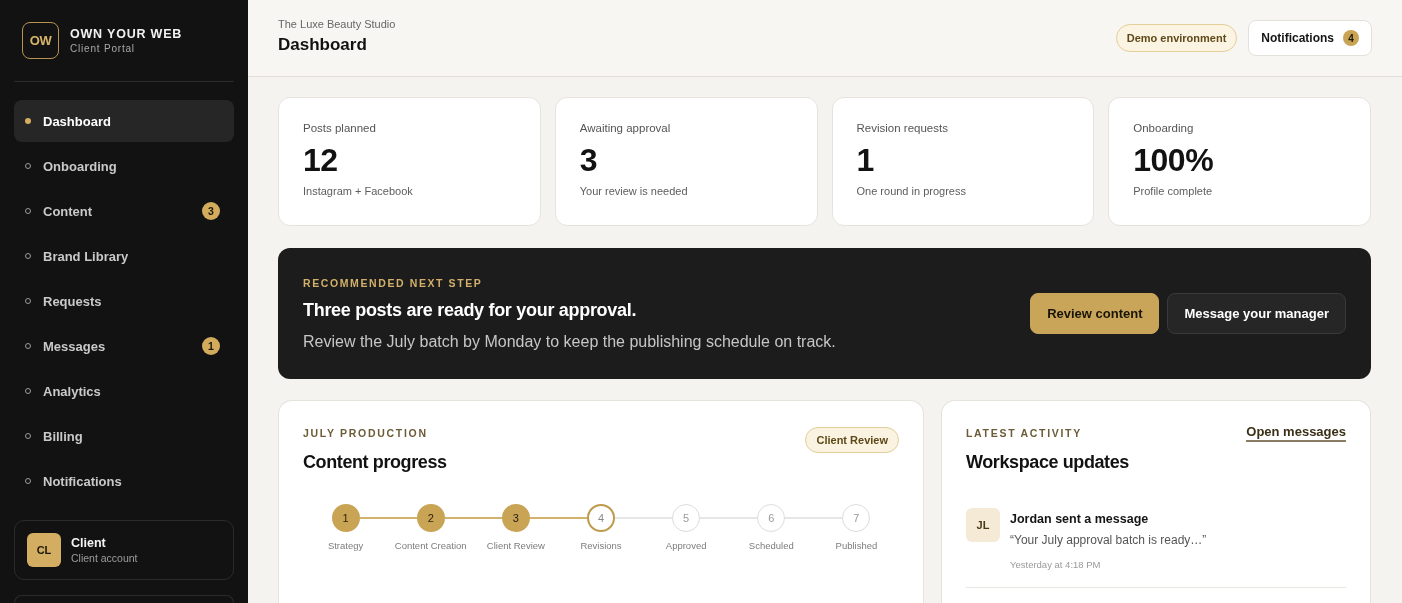 The image size is (1402, 603). What do you see at coordinates (1256, 313) in the screenshot?
I see `message-button: Message your manager` at bounding box center [1256, 313].